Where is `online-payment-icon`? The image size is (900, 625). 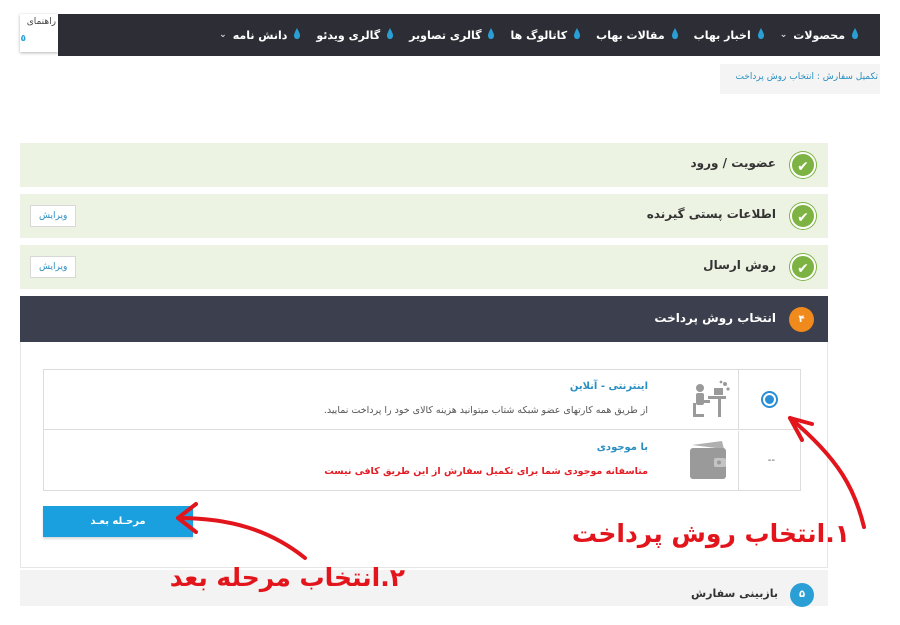 online-payment-icon is located at coordinates (697, 400).